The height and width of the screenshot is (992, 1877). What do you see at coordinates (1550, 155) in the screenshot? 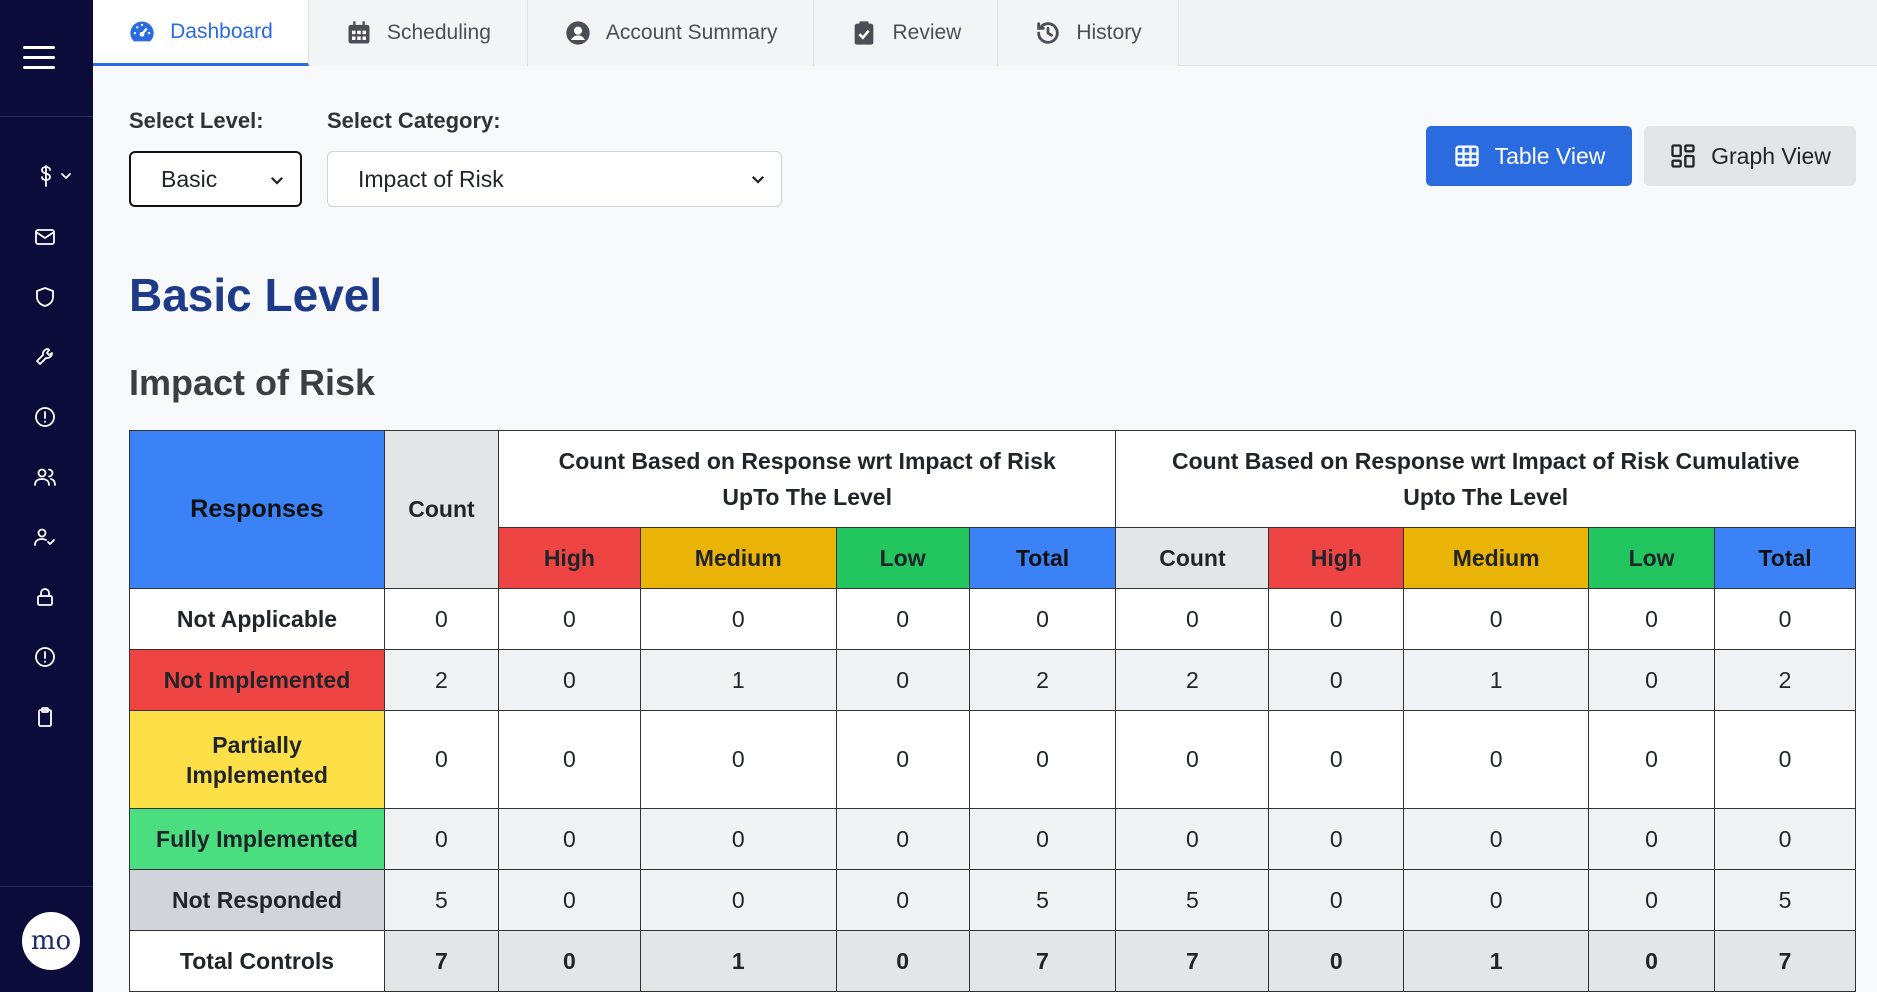
I see `table-view-label: Table View` at bounding box center [1550, 155].